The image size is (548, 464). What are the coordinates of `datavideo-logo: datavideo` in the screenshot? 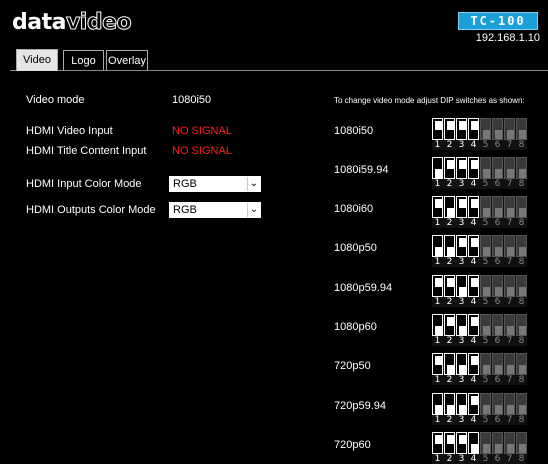 It's located at (72, 23).